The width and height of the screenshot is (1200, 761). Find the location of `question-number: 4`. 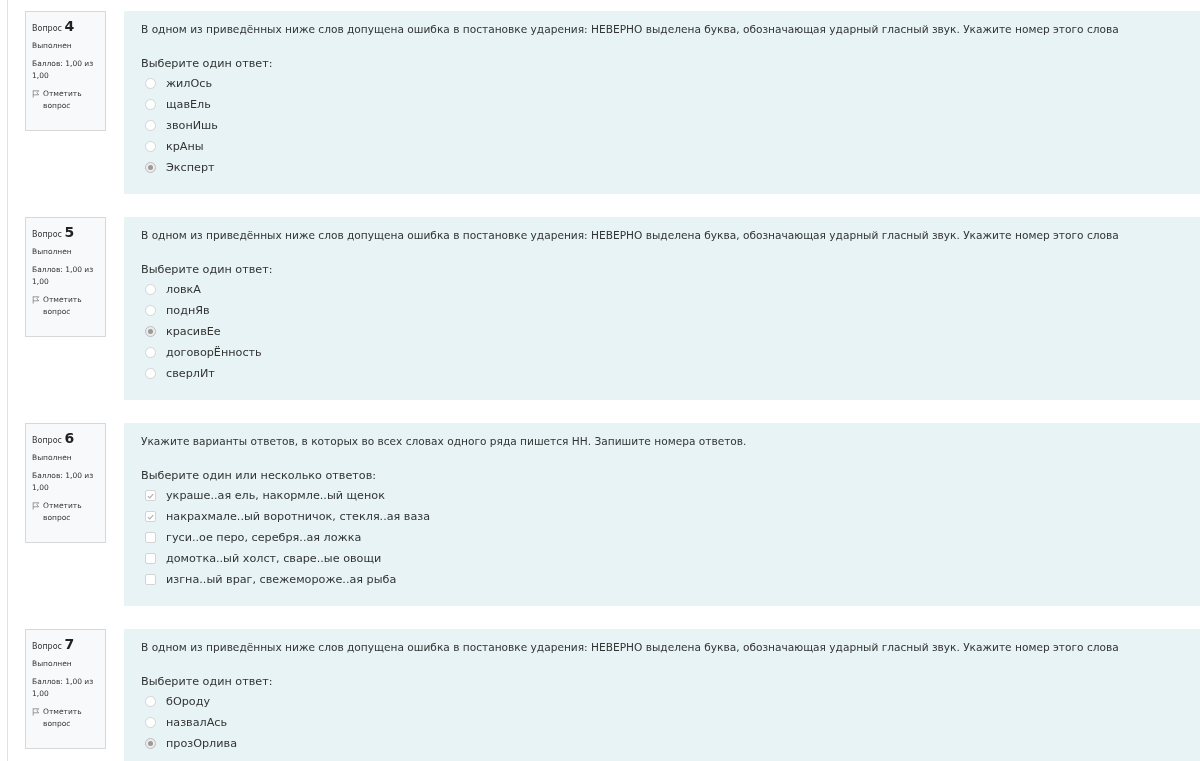

question-number: 4 is located at coordinates (69, 26).